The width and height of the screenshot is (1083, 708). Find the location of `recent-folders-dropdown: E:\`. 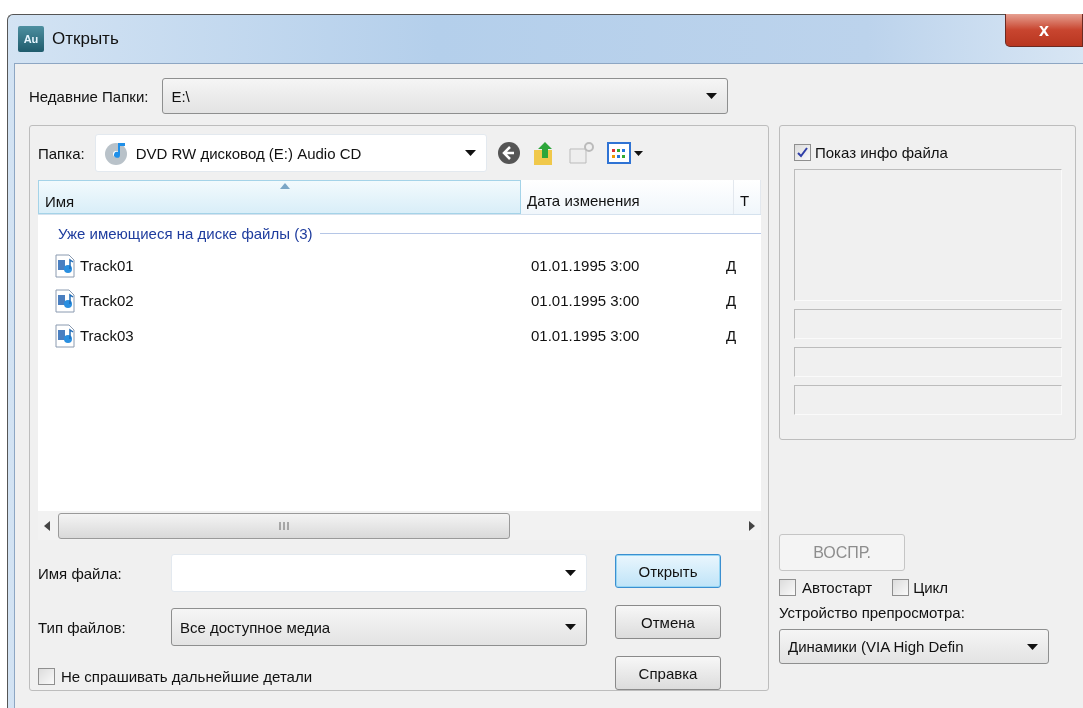

recent-folders-dropdown: E:\ is located at coordinates (445, 96).